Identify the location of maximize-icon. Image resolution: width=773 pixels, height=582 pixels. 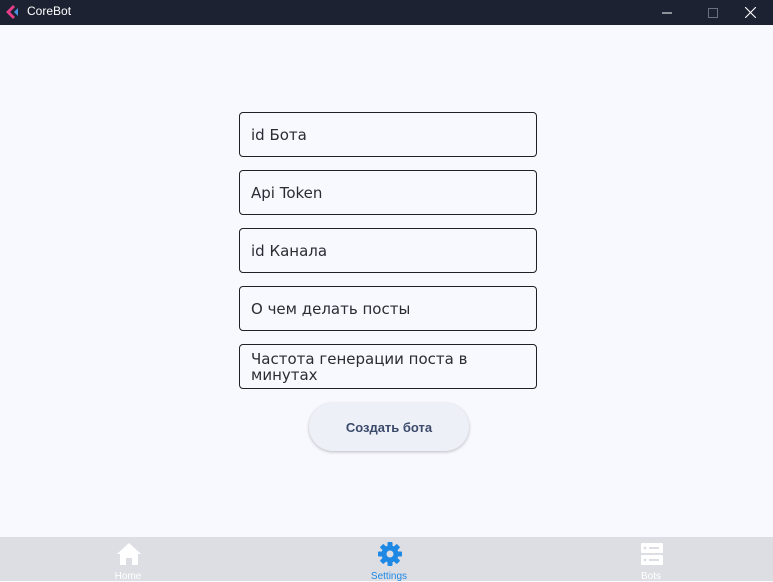
(713, 12).